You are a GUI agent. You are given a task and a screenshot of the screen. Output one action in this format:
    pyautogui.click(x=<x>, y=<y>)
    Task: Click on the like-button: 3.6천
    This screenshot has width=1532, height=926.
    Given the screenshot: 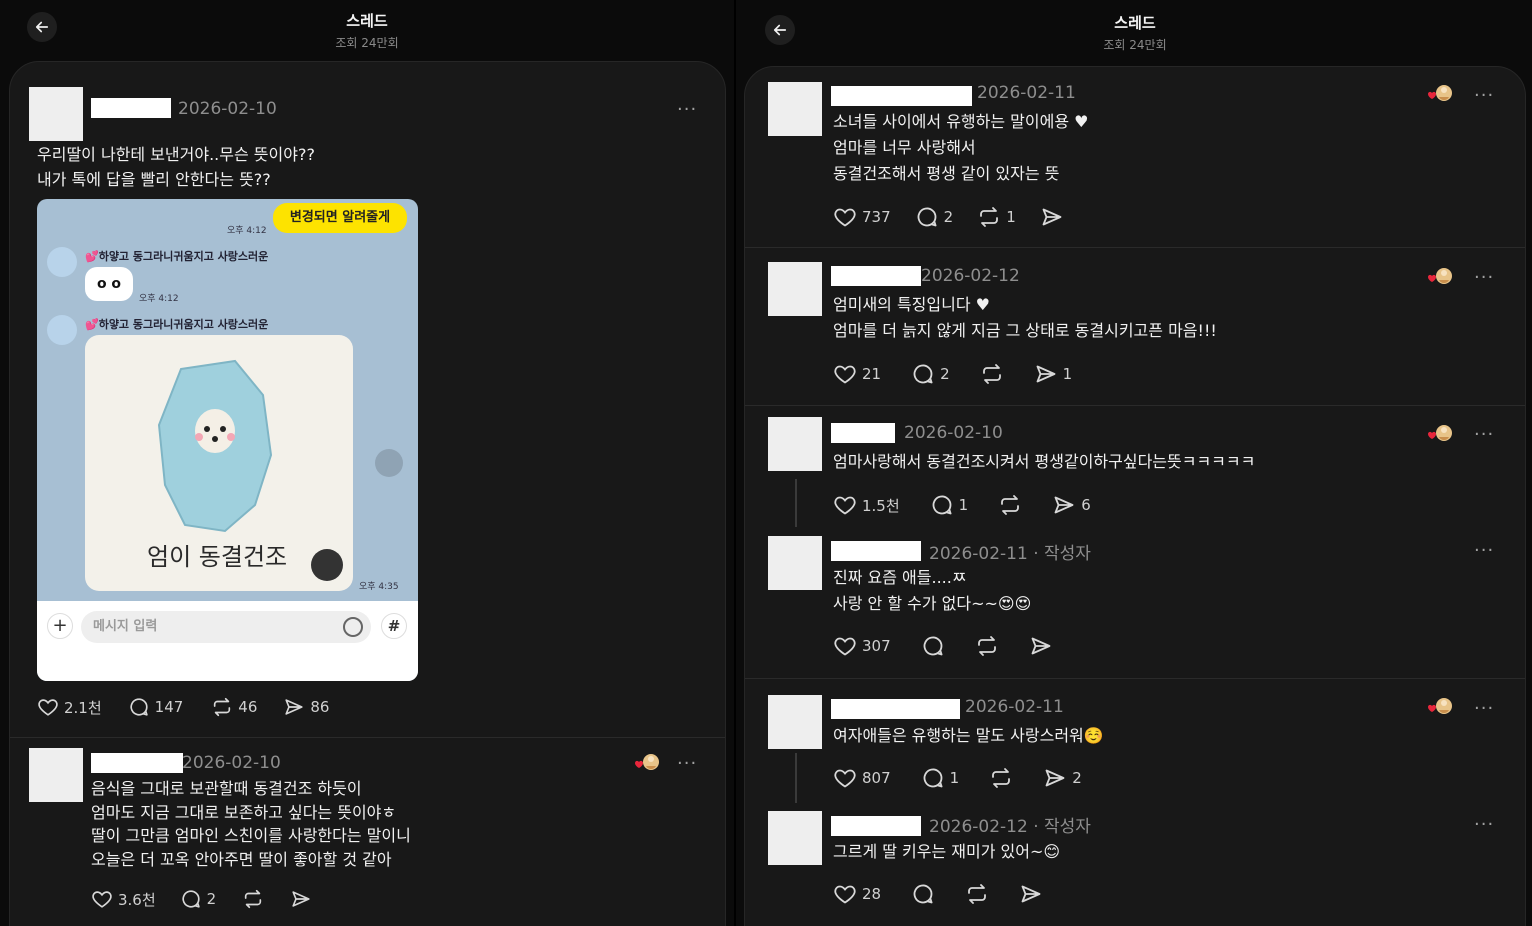 What is the action you would take?
    pyautogui.click(x=123, y=899)
    